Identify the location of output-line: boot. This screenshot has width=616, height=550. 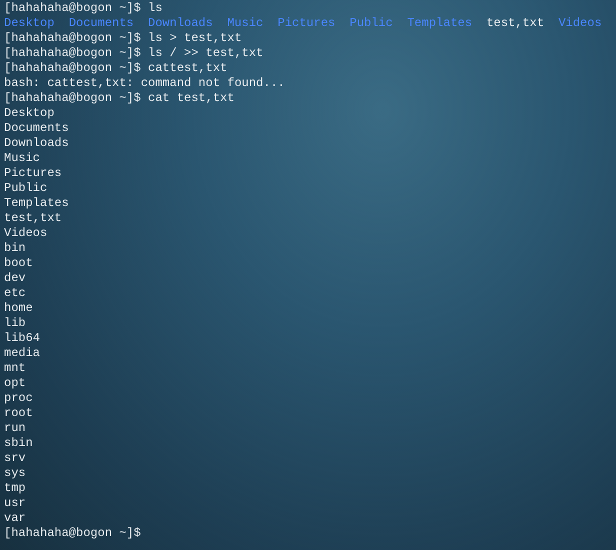
(18, 263).